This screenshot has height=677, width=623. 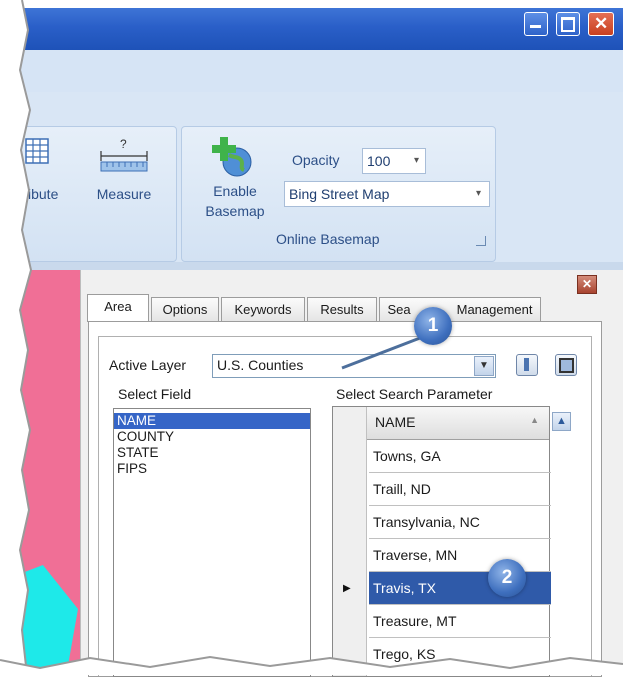 I want to click on torn-edge-bottom, so click(x=311, y=665).